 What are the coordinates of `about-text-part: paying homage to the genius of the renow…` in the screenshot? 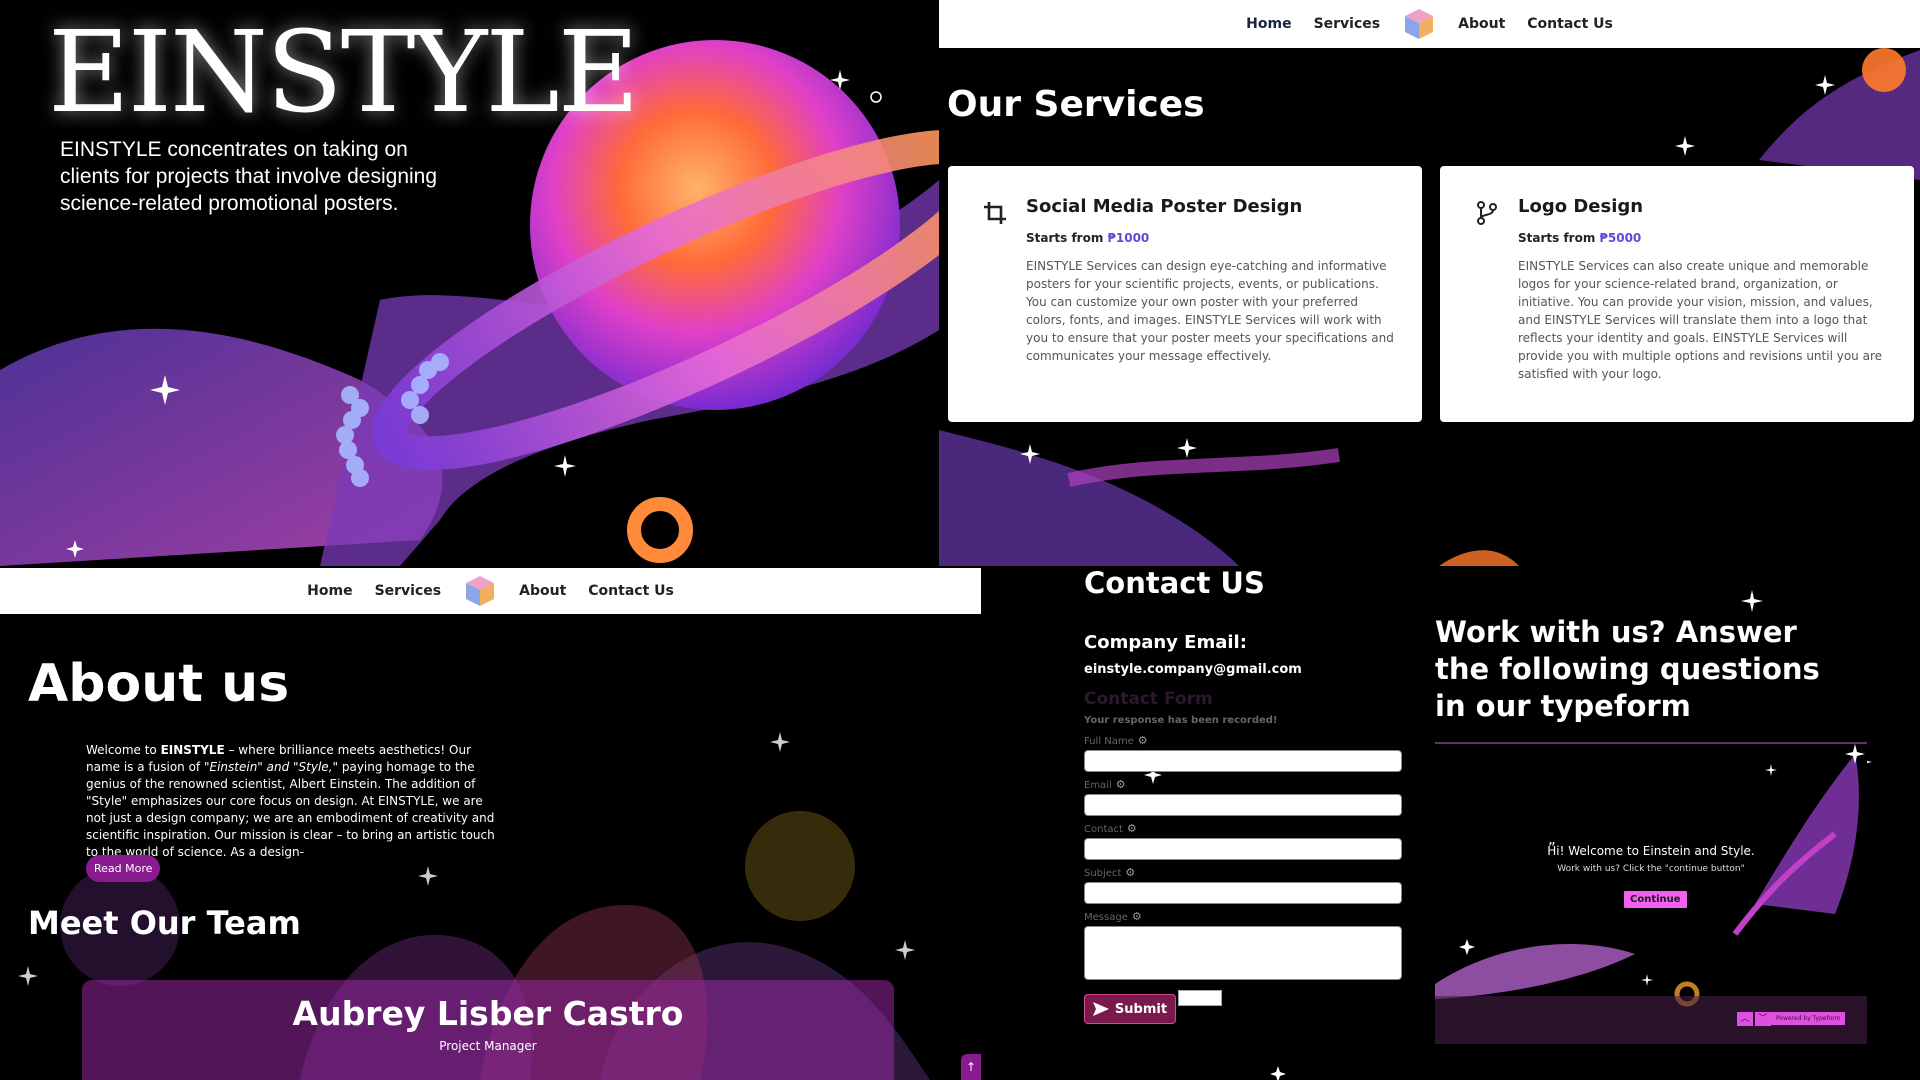 It's located at (290, 809).